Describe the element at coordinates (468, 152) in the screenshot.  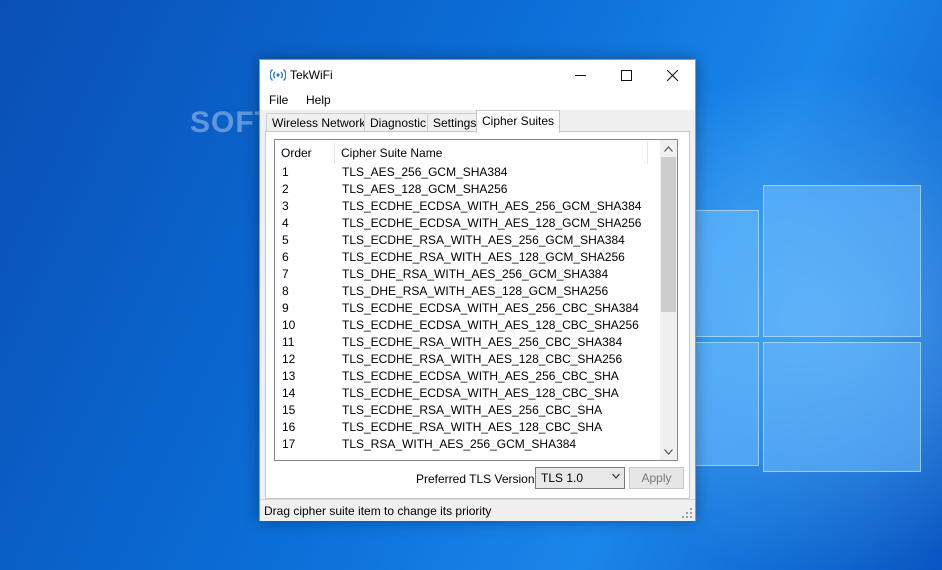
I see `list-header: Order Cipher Suite Name` at that location.